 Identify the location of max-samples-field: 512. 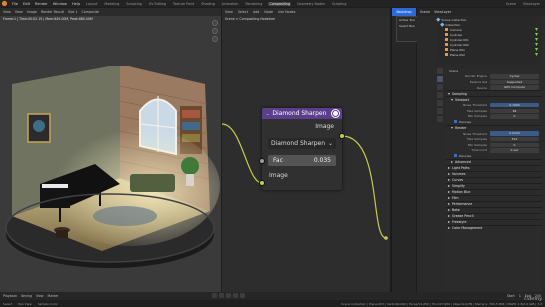
(514, 139).